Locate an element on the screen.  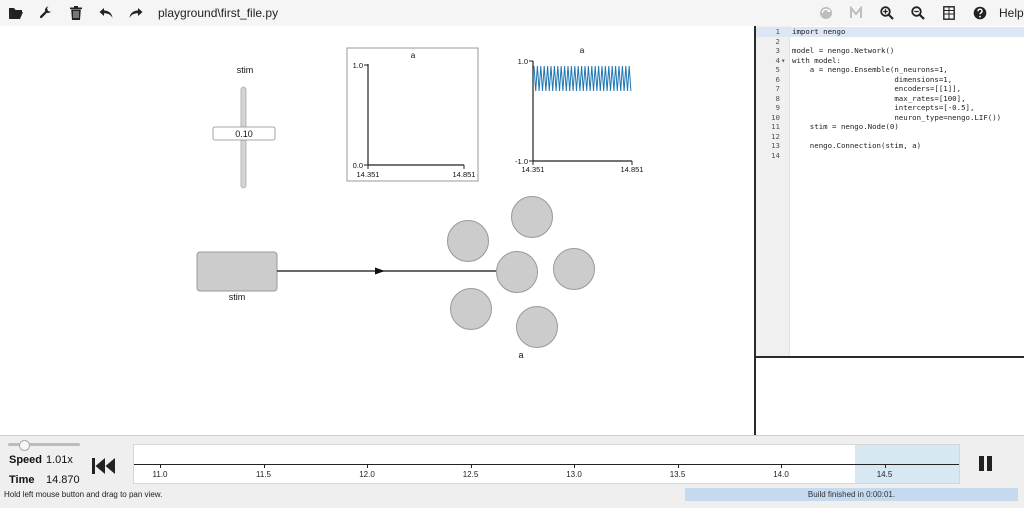
code-line: 3 model = nengo.Network() is located at coordinates (890, 51).